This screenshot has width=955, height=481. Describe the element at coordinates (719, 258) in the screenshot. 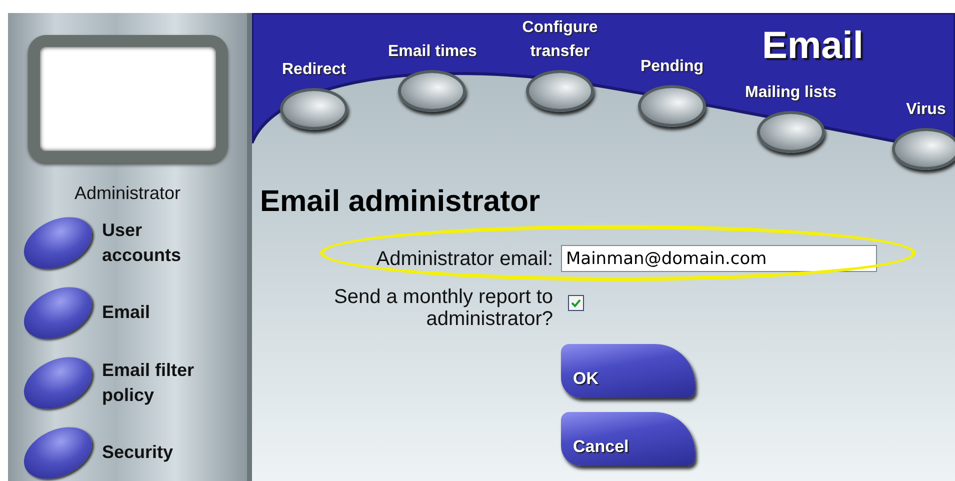

I see `email-field: Mainman@domain.com` at that location.